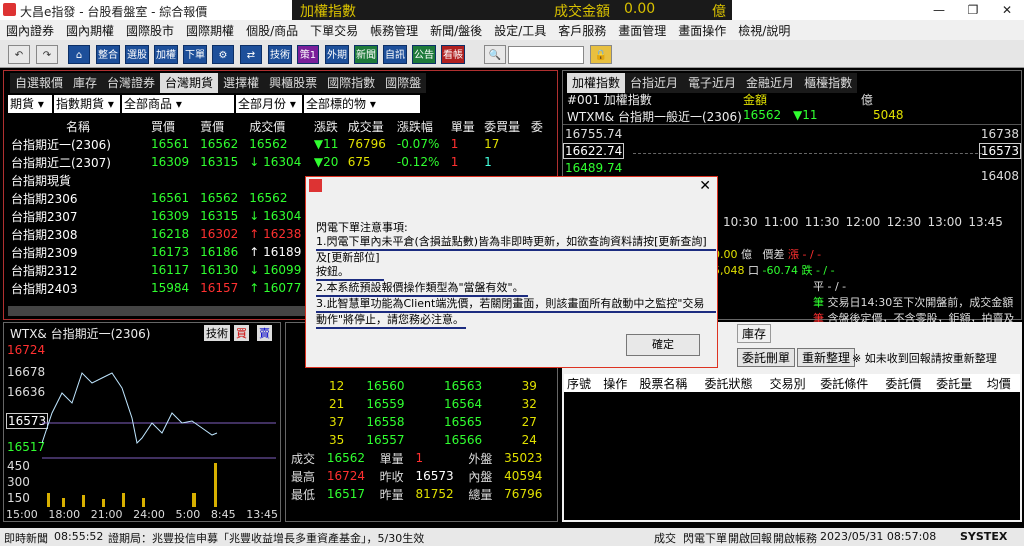 The image size is (1024, 546). I want to click on foreign-futures-button: 外期, so click(337, 54).